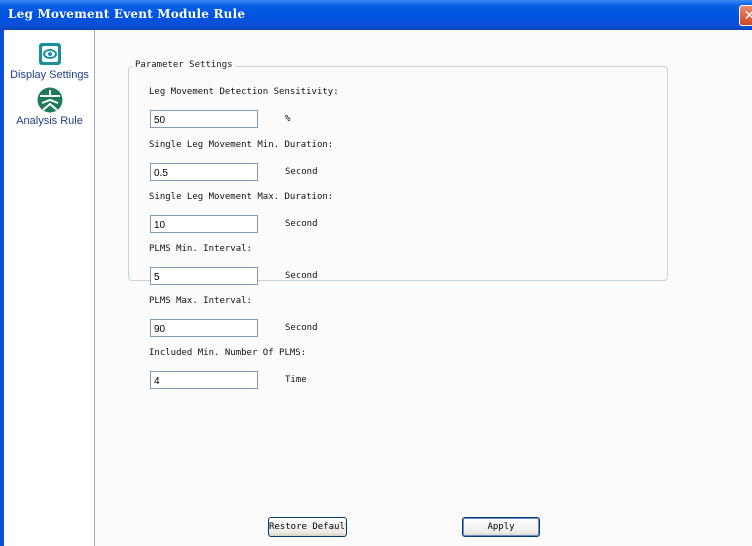  Describe the element at coordinates (228, 353) in the screenshot. I see `field-label-min-number-plms: Included Min. Number Of PLMS:` at that location.